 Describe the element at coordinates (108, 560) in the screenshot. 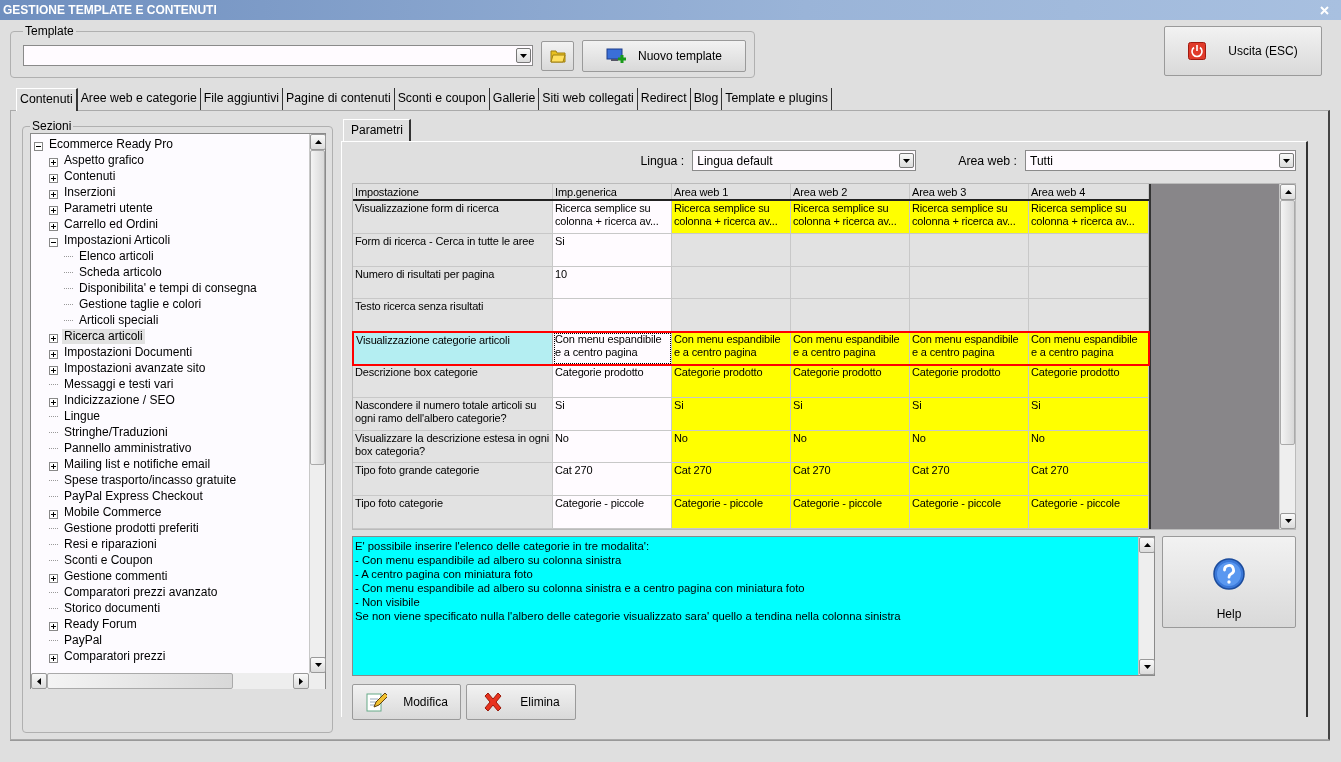

I see `tree-item: Sconti e Coupon` at that location.